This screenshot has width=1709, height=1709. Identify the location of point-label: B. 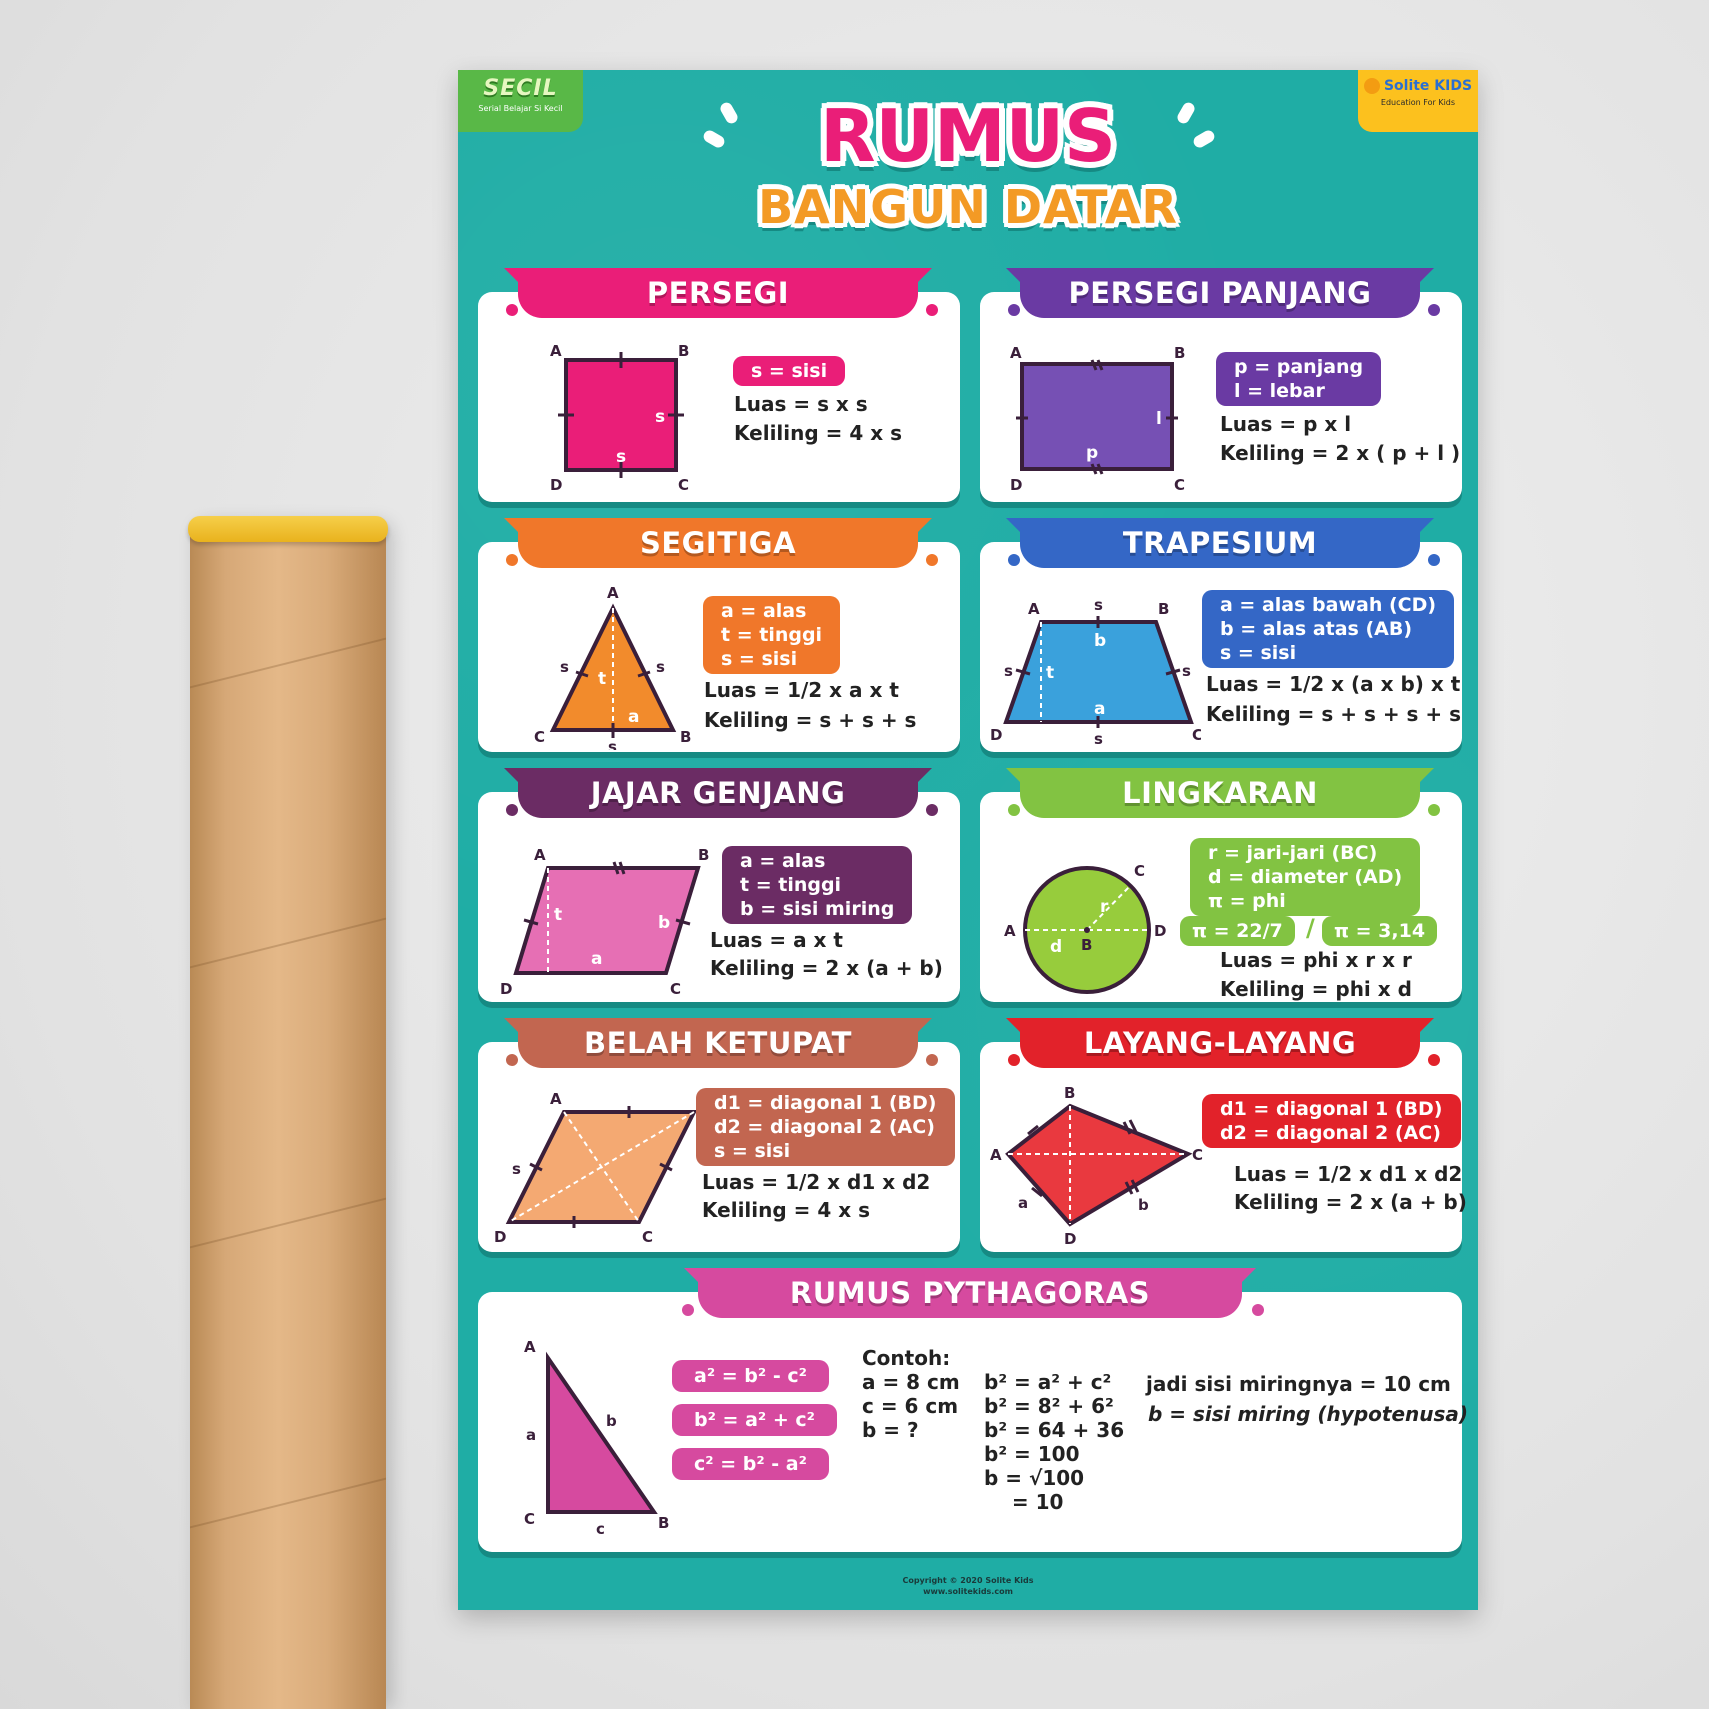
(1086, 945).